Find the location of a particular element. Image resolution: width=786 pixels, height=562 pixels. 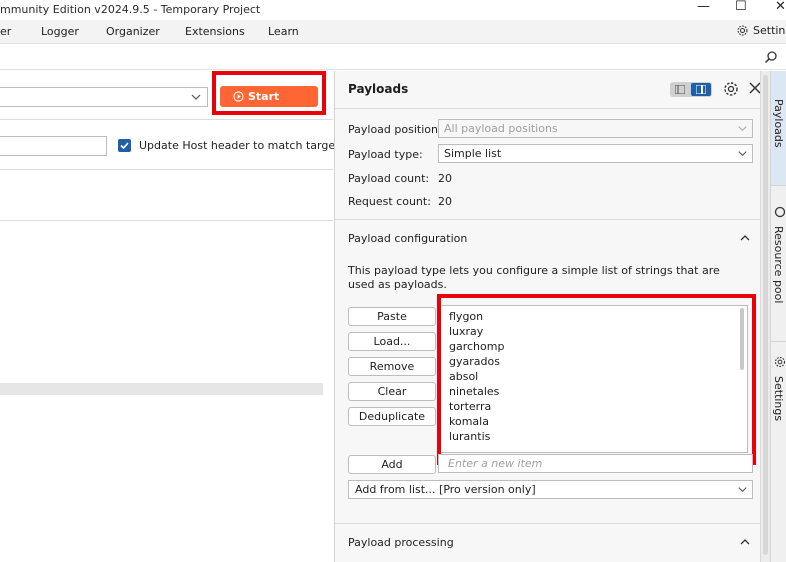

payload-type-select: Simple list is located at coordinates (595, 153).